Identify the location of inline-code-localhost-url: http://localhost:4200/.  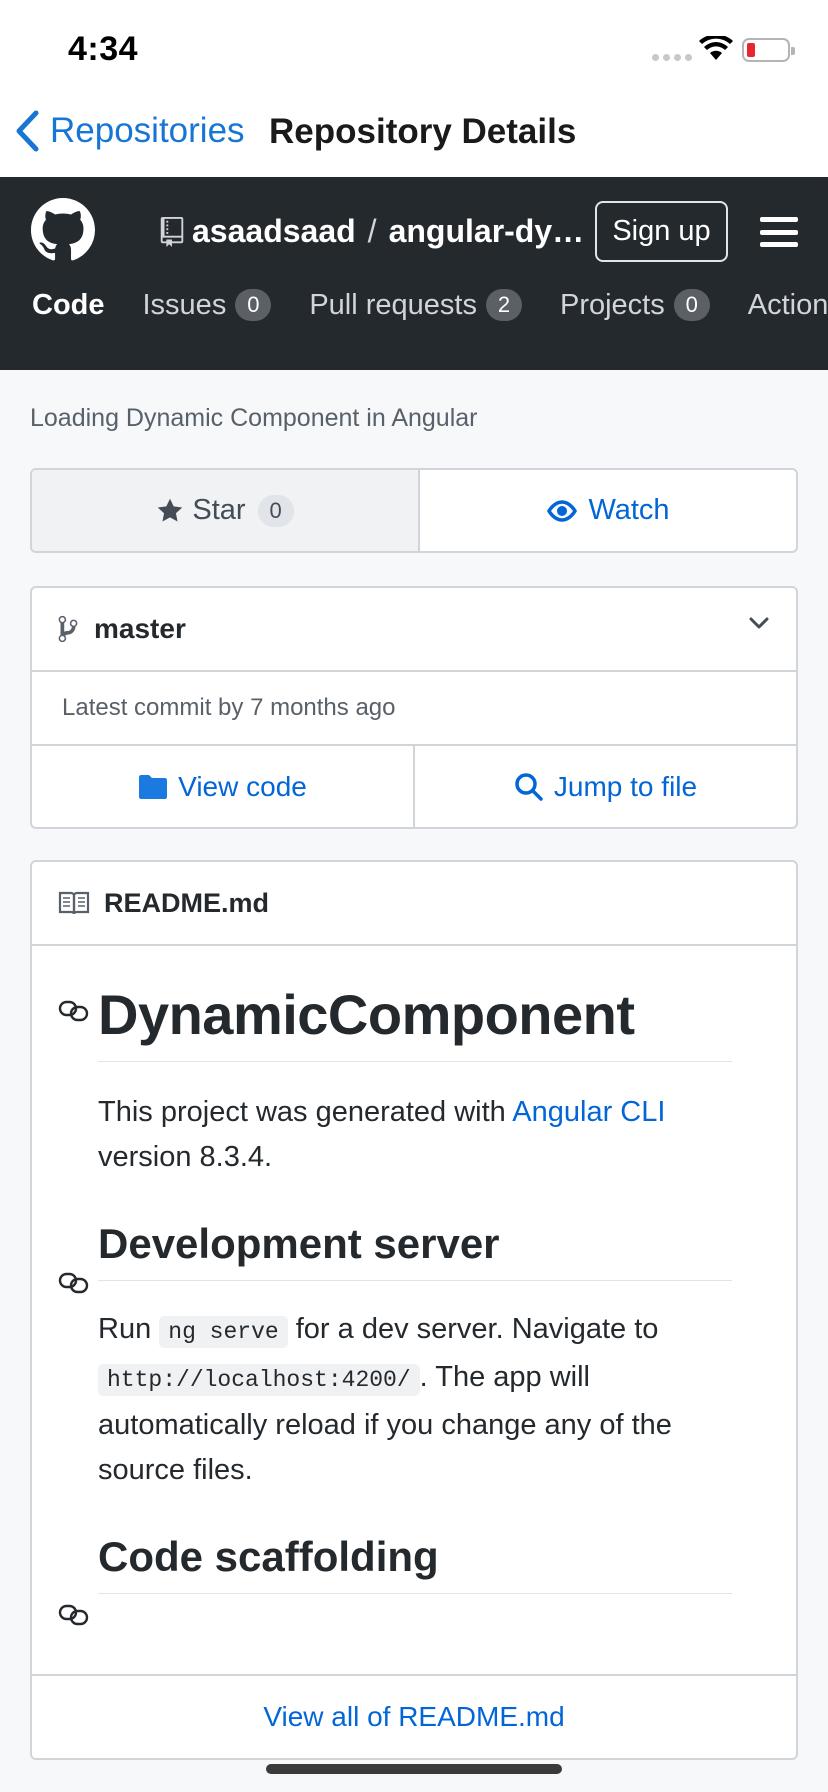
(259, 1380).